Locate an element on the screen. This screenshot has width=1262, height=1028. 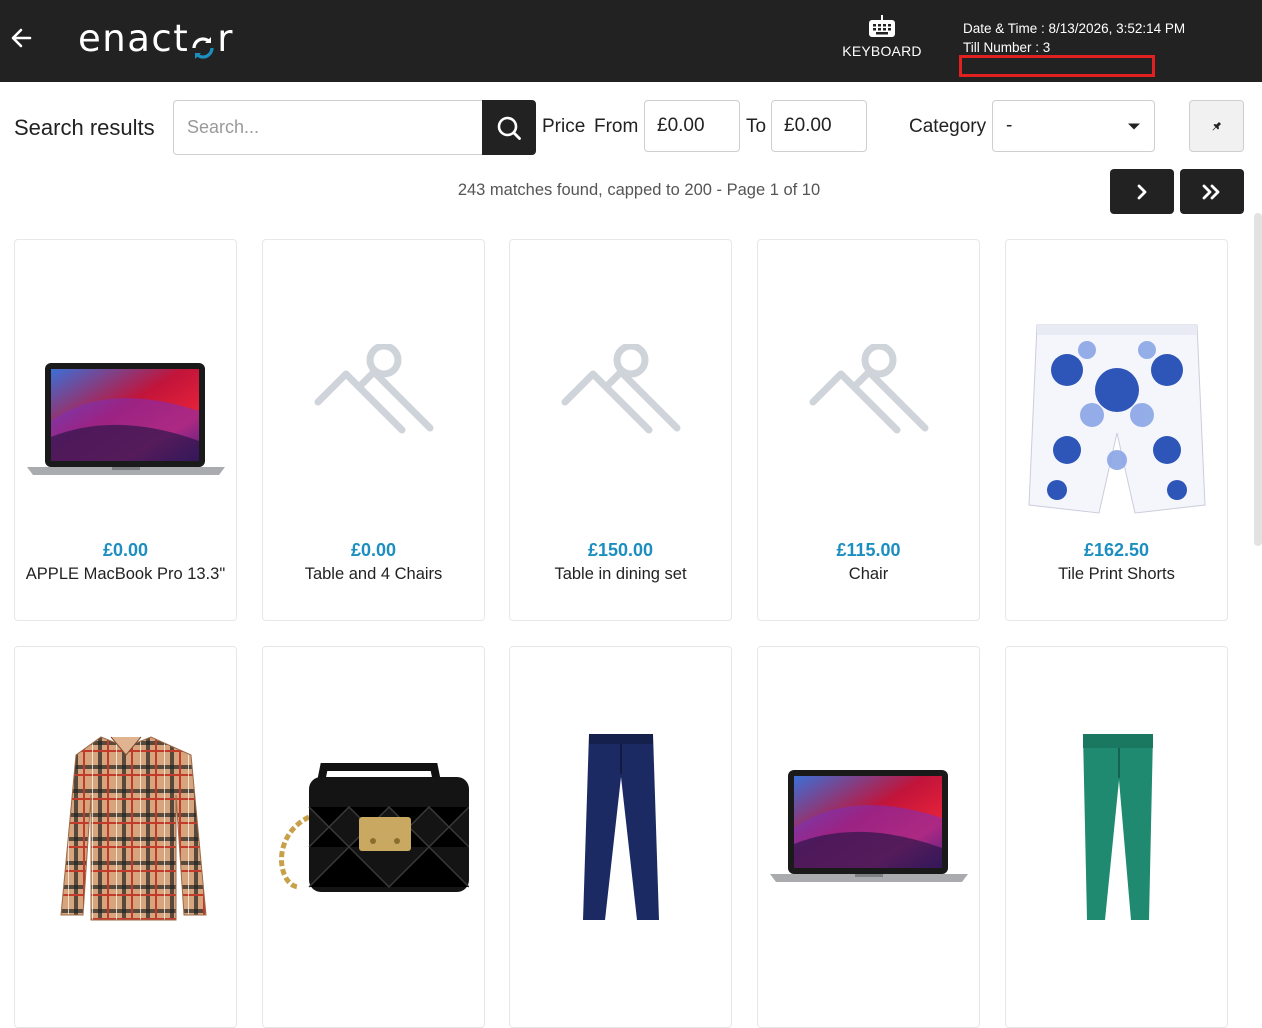
product-name: Table in dining set is located at coordinates (620, 574).